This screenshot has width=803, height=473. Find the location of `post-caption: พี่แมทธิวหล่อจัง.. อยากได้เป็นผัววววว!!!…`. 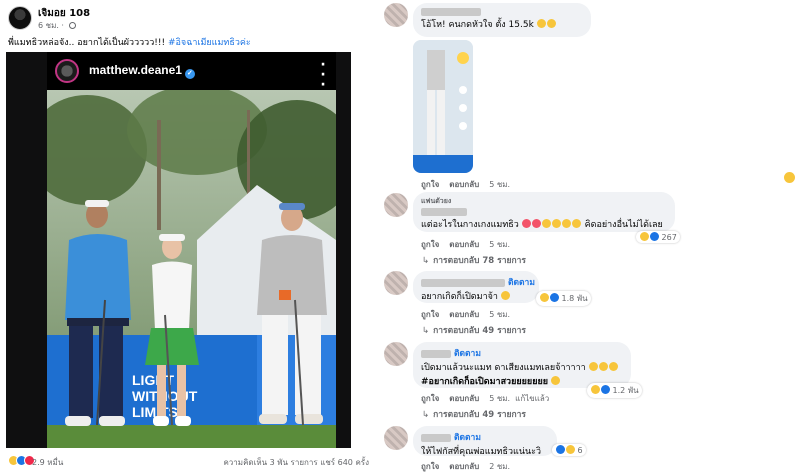

post-caption: พี่แมทธิวหล่อจัง.. อยากได้เป็นผัววววว!!!… is located at coordinates (129, 42).